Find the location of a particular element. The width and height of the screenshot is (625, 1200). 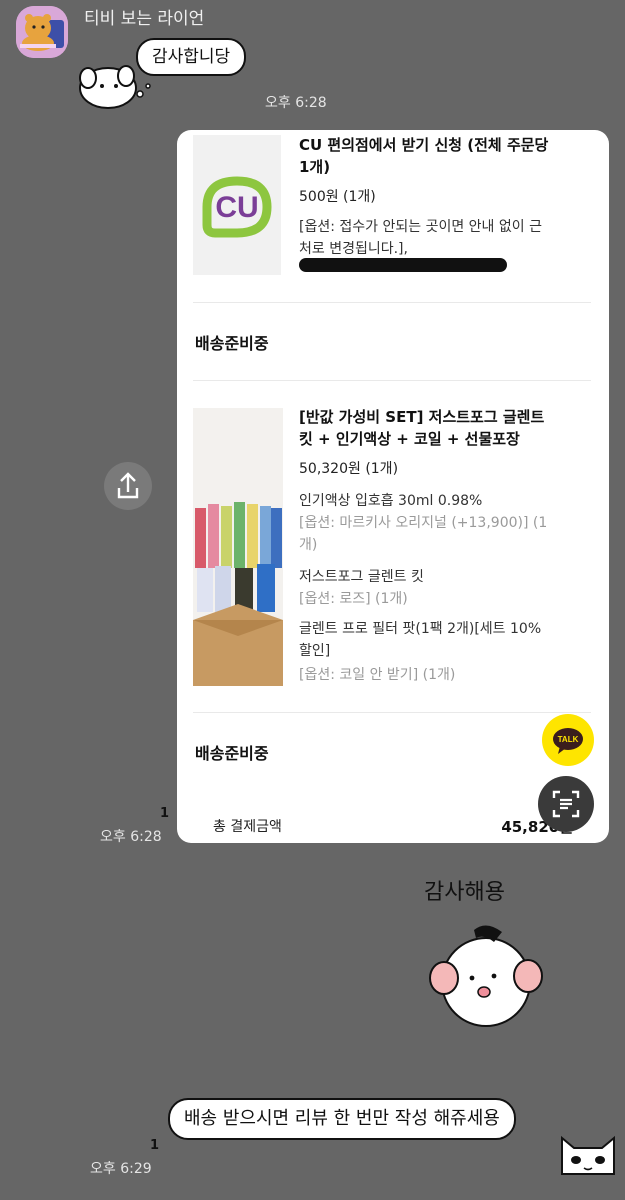

share-icon is located at coordinates (128, 485).